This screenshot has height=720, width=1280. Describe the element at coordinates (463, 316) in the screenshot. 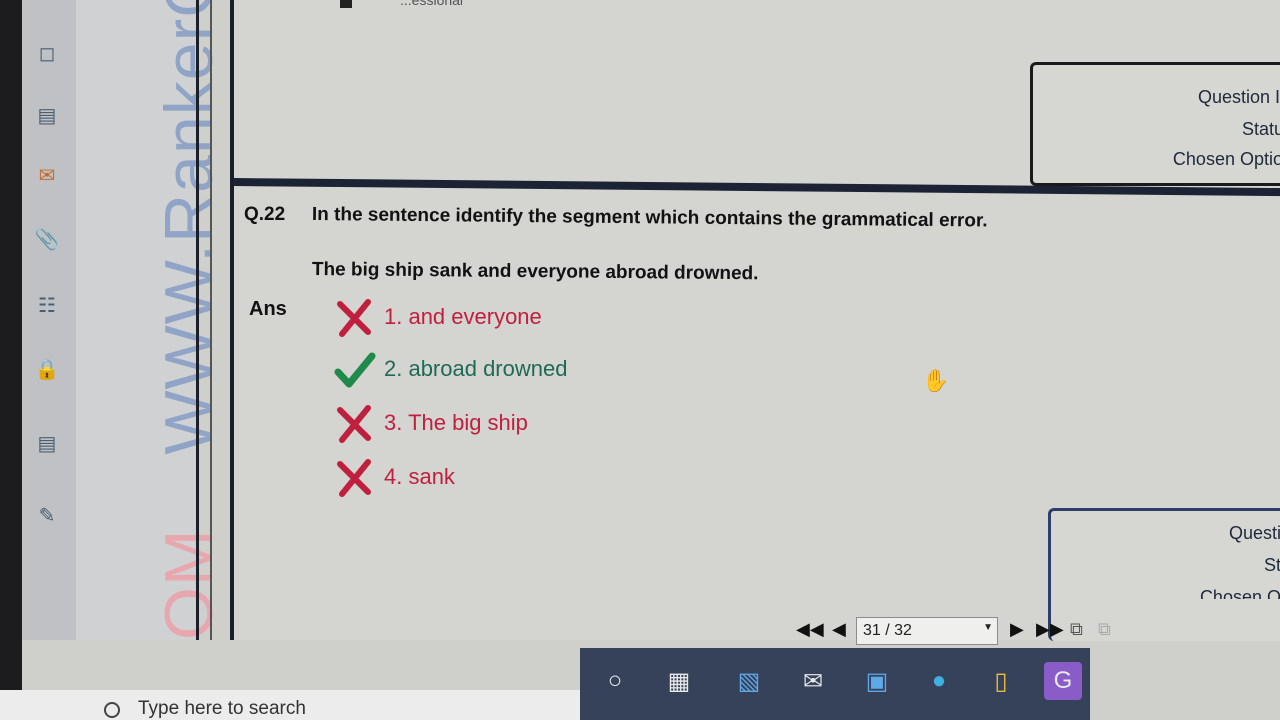

I see `option-1-label: 1. and everyone` at that location.